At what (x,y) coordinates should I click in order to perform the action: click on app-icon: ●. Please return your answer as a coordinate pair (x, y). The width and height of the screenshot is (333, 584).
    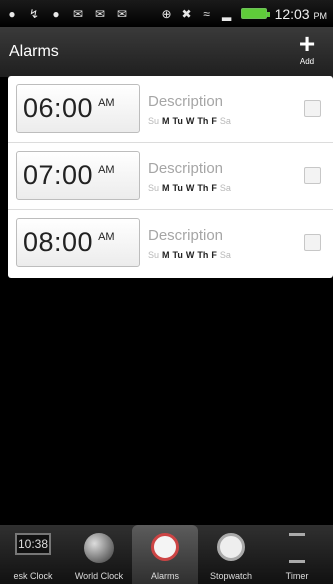
    Looking at the image, I should click on (56, 13).